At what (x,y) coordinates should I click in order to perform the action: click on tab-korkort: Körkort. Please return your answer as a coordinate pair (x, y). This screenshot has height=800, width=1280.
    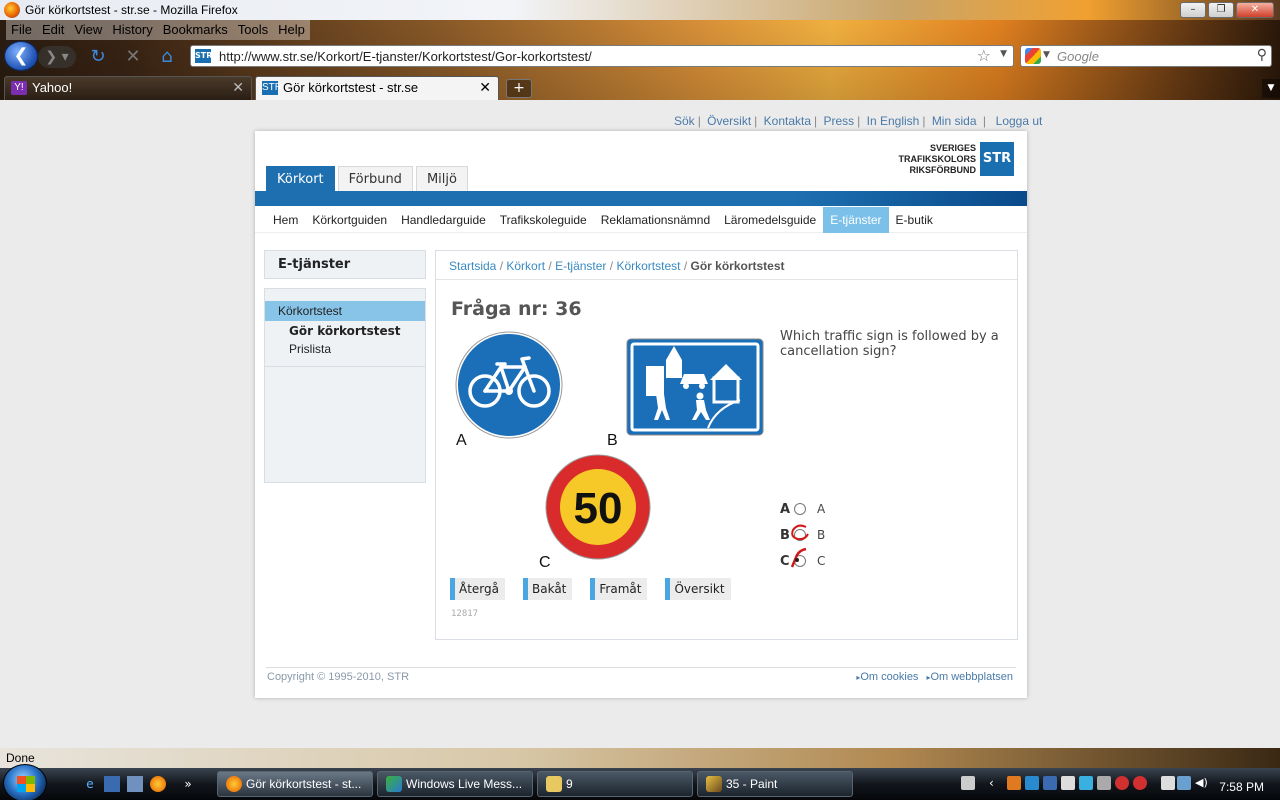
    Looking at the image, I should click on (300, 178).